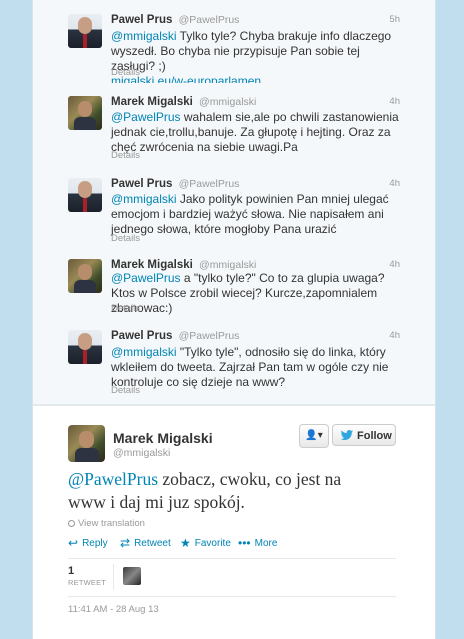 This screenshot has height=639, width=464. I want to click on retweeter-avatar, so click(132, 576).